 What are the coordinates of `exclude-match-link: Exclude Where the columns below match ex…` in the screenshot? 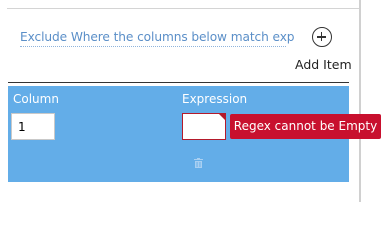 It's located at (157, 38).